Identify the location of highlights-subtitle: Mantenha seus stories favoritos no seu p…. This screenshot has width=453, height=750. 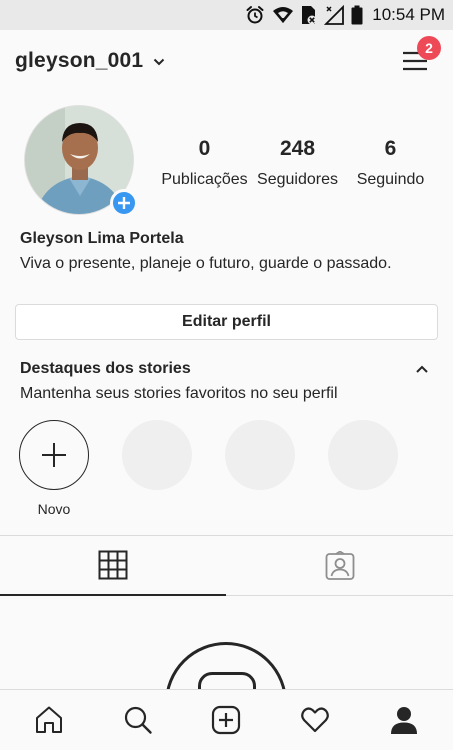
(179, 393).